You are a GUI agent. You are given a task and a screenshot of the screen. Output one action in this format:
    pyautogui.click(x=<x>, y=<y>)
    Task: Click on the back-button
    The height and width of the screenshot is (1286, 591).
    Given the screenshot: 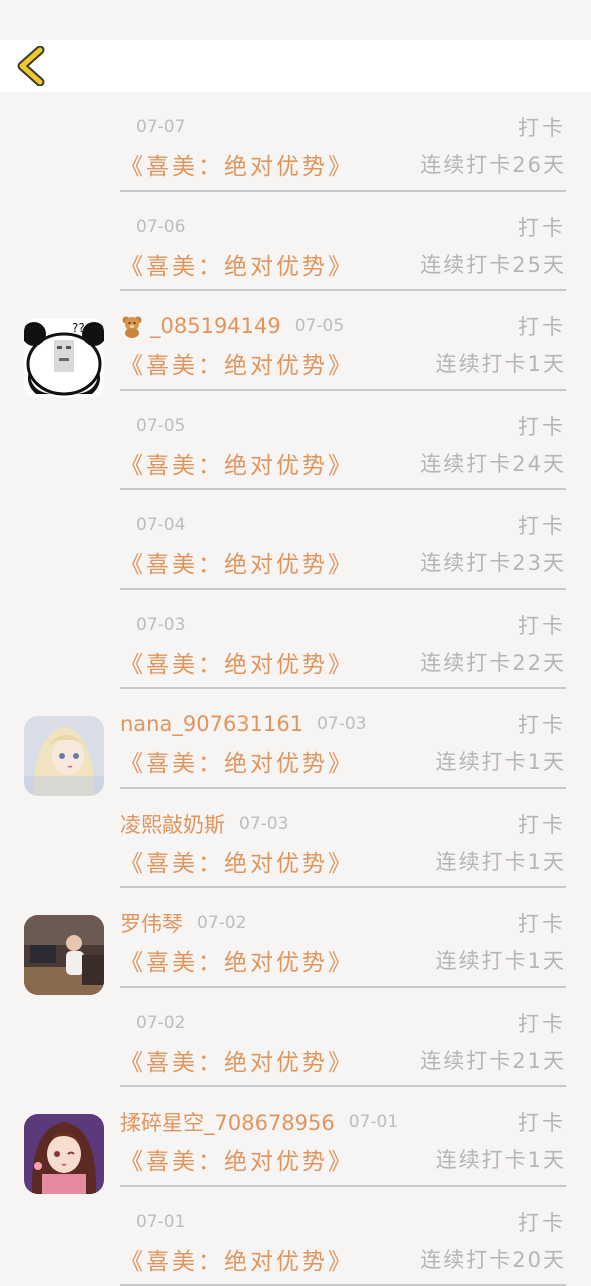 What is the action you would take?
    pyautogui.click(x=31, y=66)
    